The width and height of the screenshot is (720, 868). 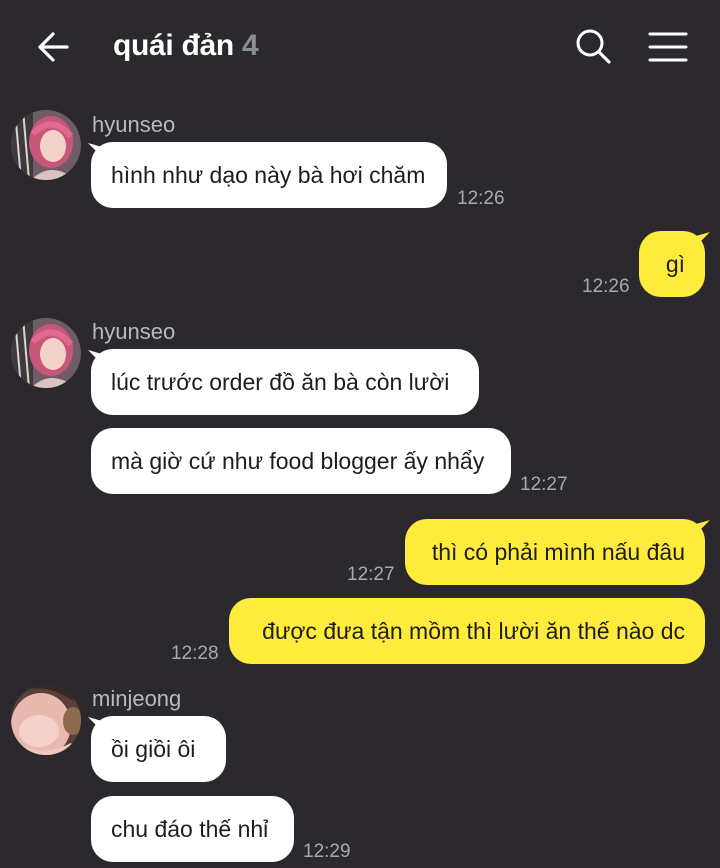 What do you see at coordinates (301, 461) in the screenshot?
I see `message-bubble: mà giờ cứ như food blogger ấy nhẩy` at bounding box center [301, 461].